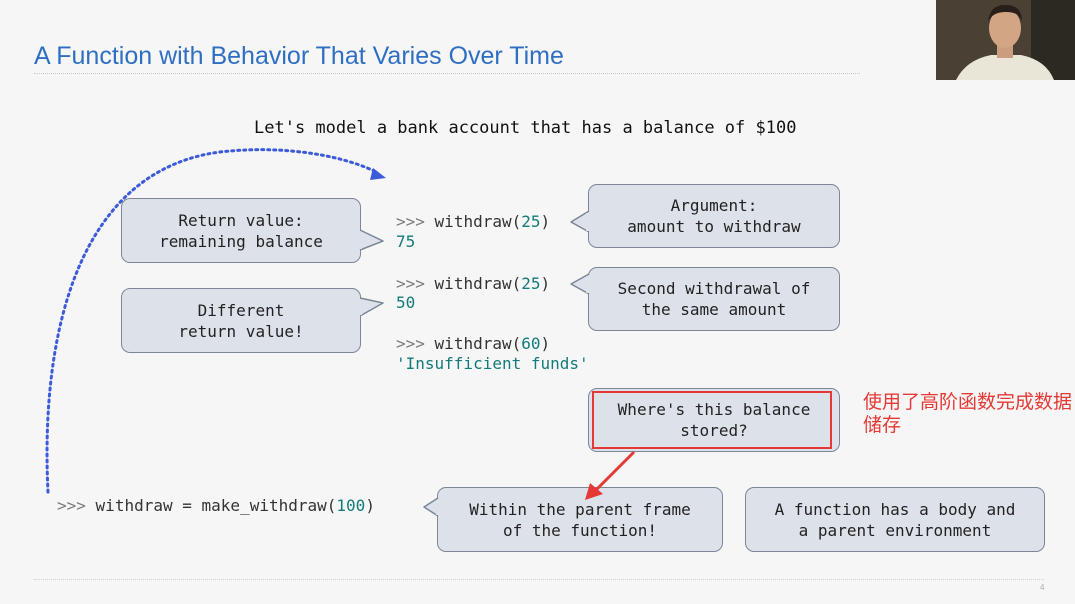 This screenshot has width=1075, height=604. I want to click on tail-different, so click(371, 307).